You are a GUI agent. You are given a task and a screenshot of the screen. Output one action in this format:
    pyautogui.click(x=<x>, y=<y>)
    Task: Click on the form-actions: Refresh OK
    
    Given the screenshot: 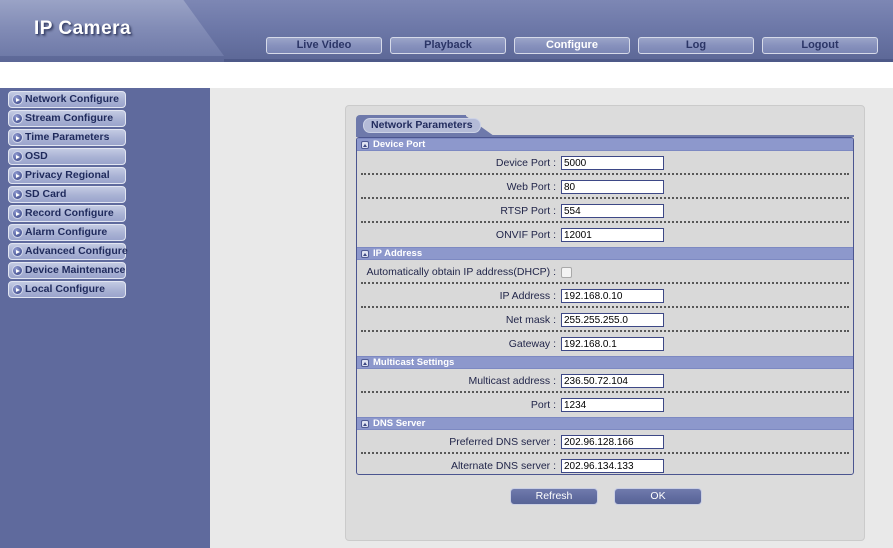 What is the action you would take?
    pyautogui.click(x=606, y=496)
    